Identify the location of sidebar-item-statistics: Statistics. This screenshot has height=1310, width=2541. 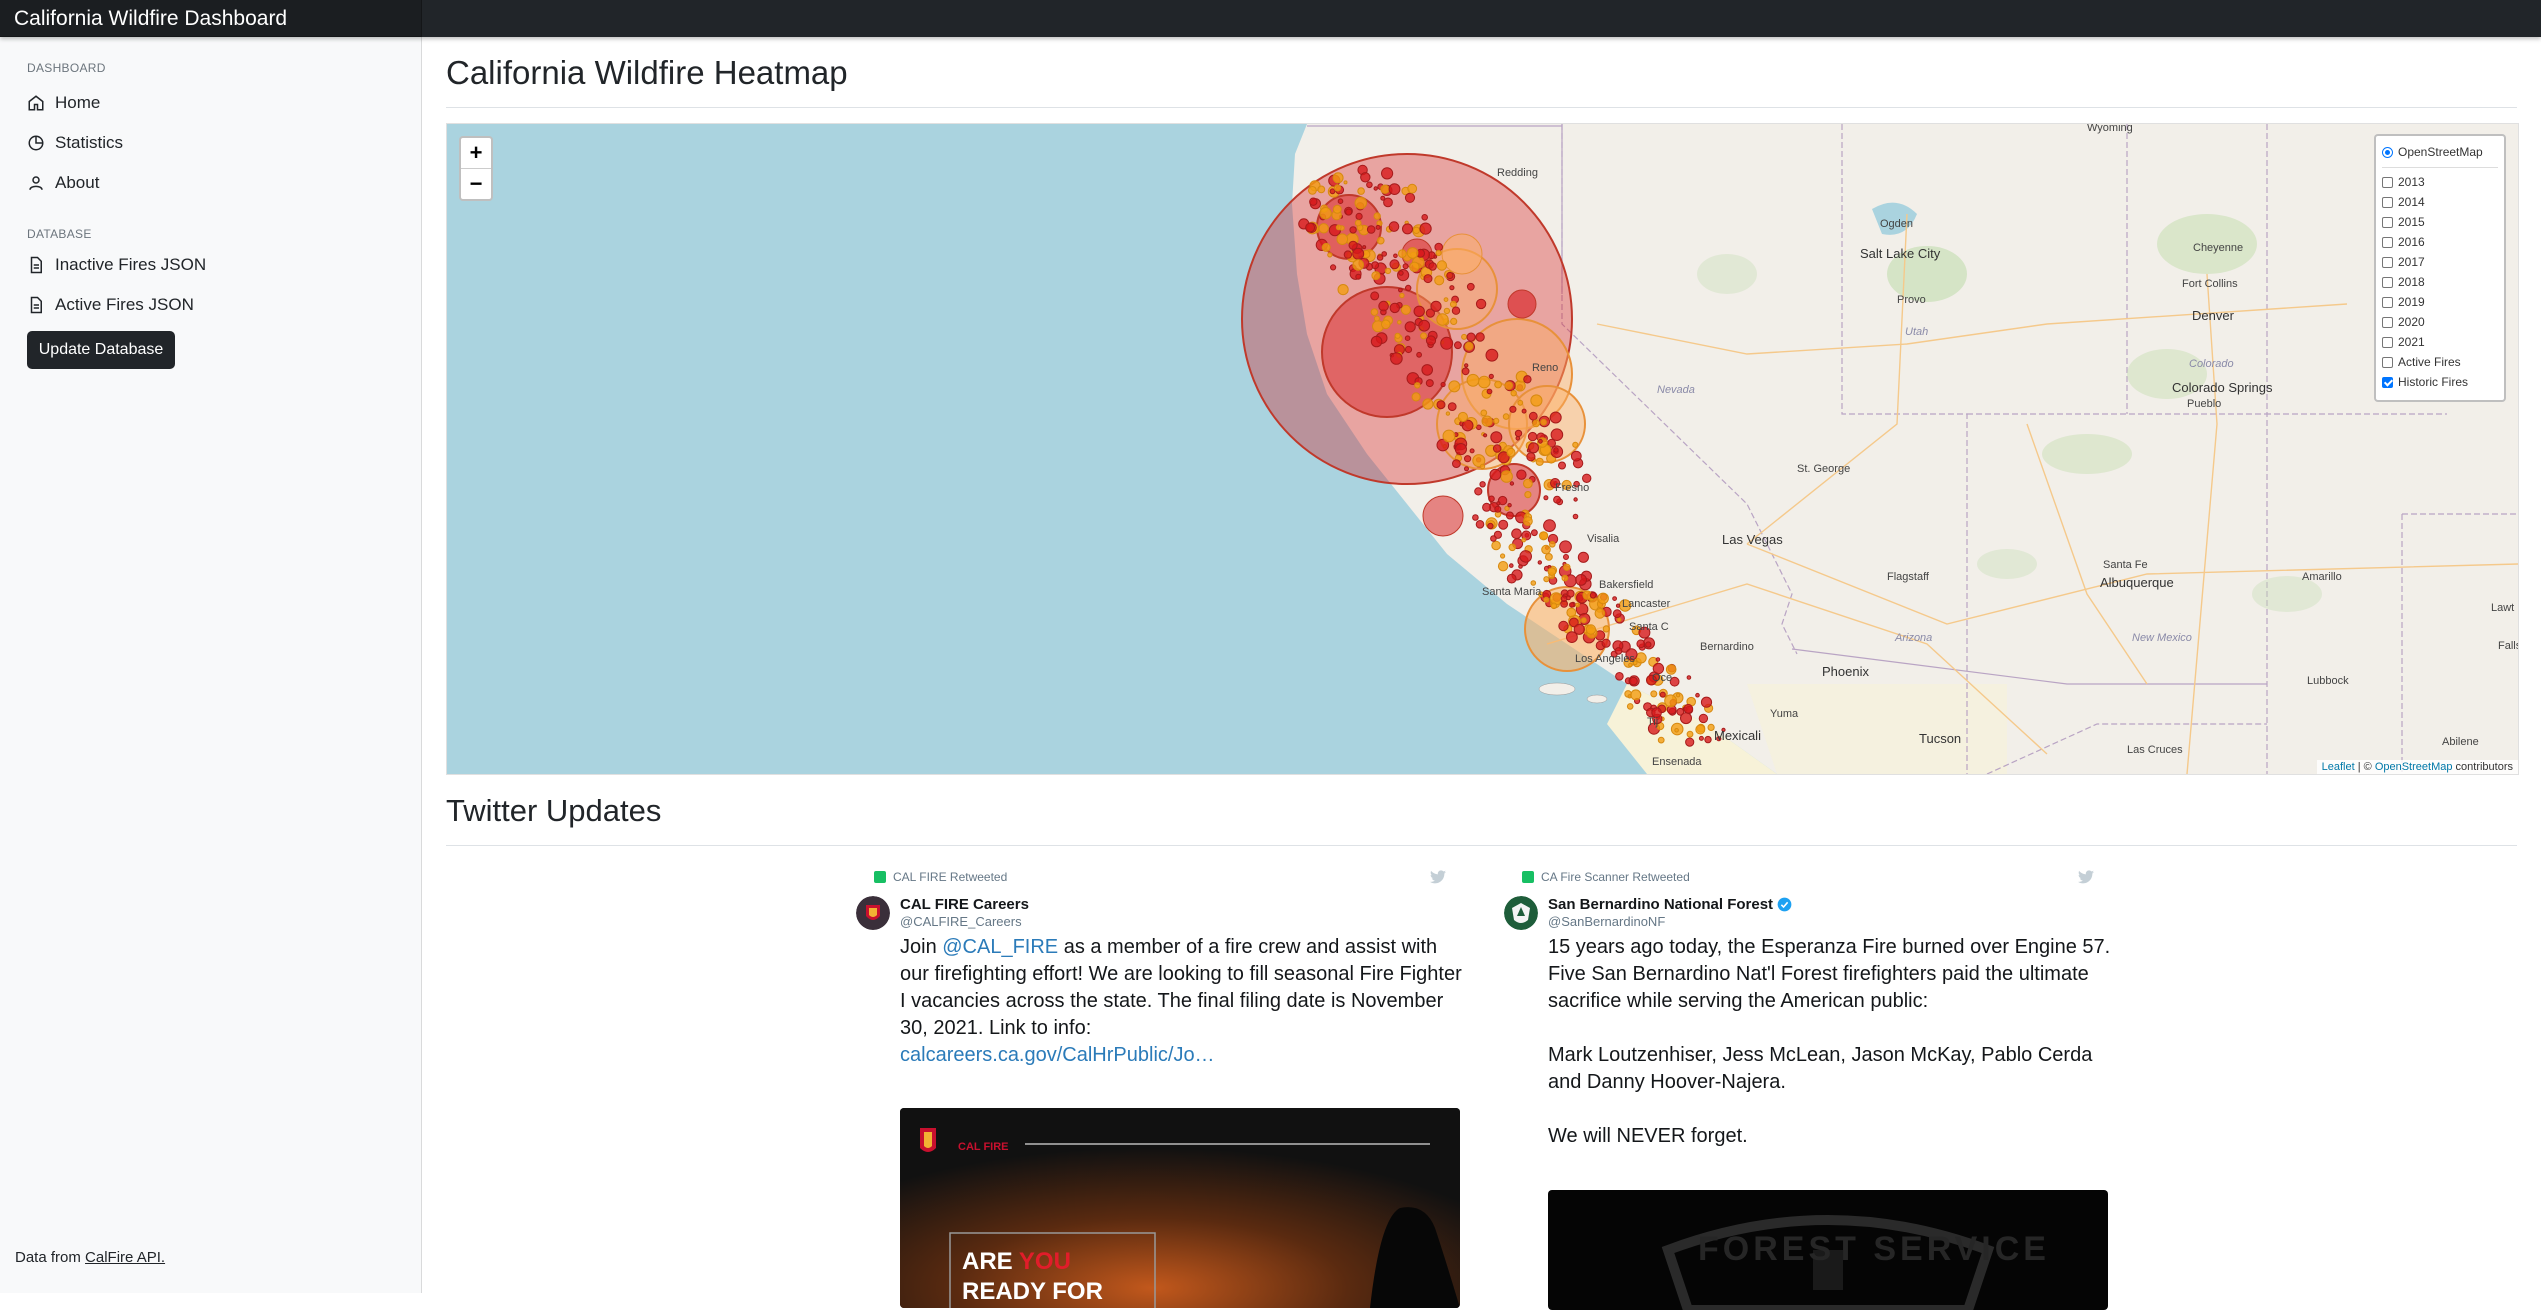
(75, 143).